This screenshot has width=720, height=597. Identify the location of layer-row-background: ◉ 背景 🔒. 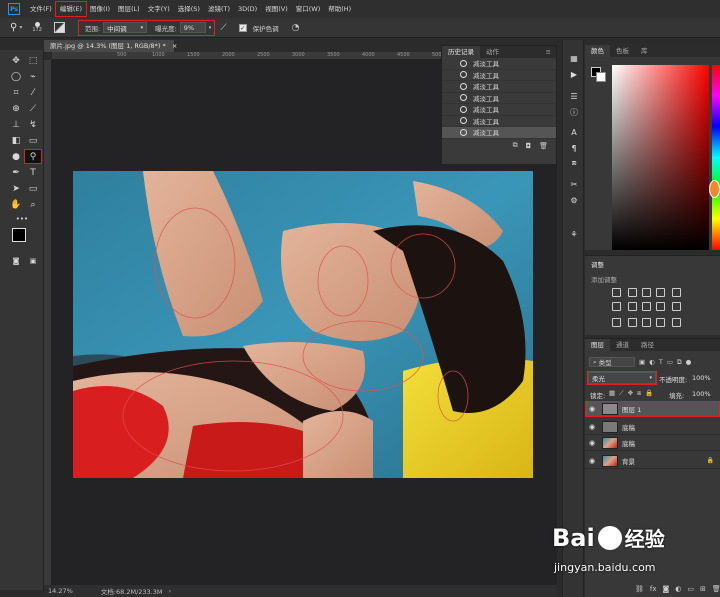
(652, 461).